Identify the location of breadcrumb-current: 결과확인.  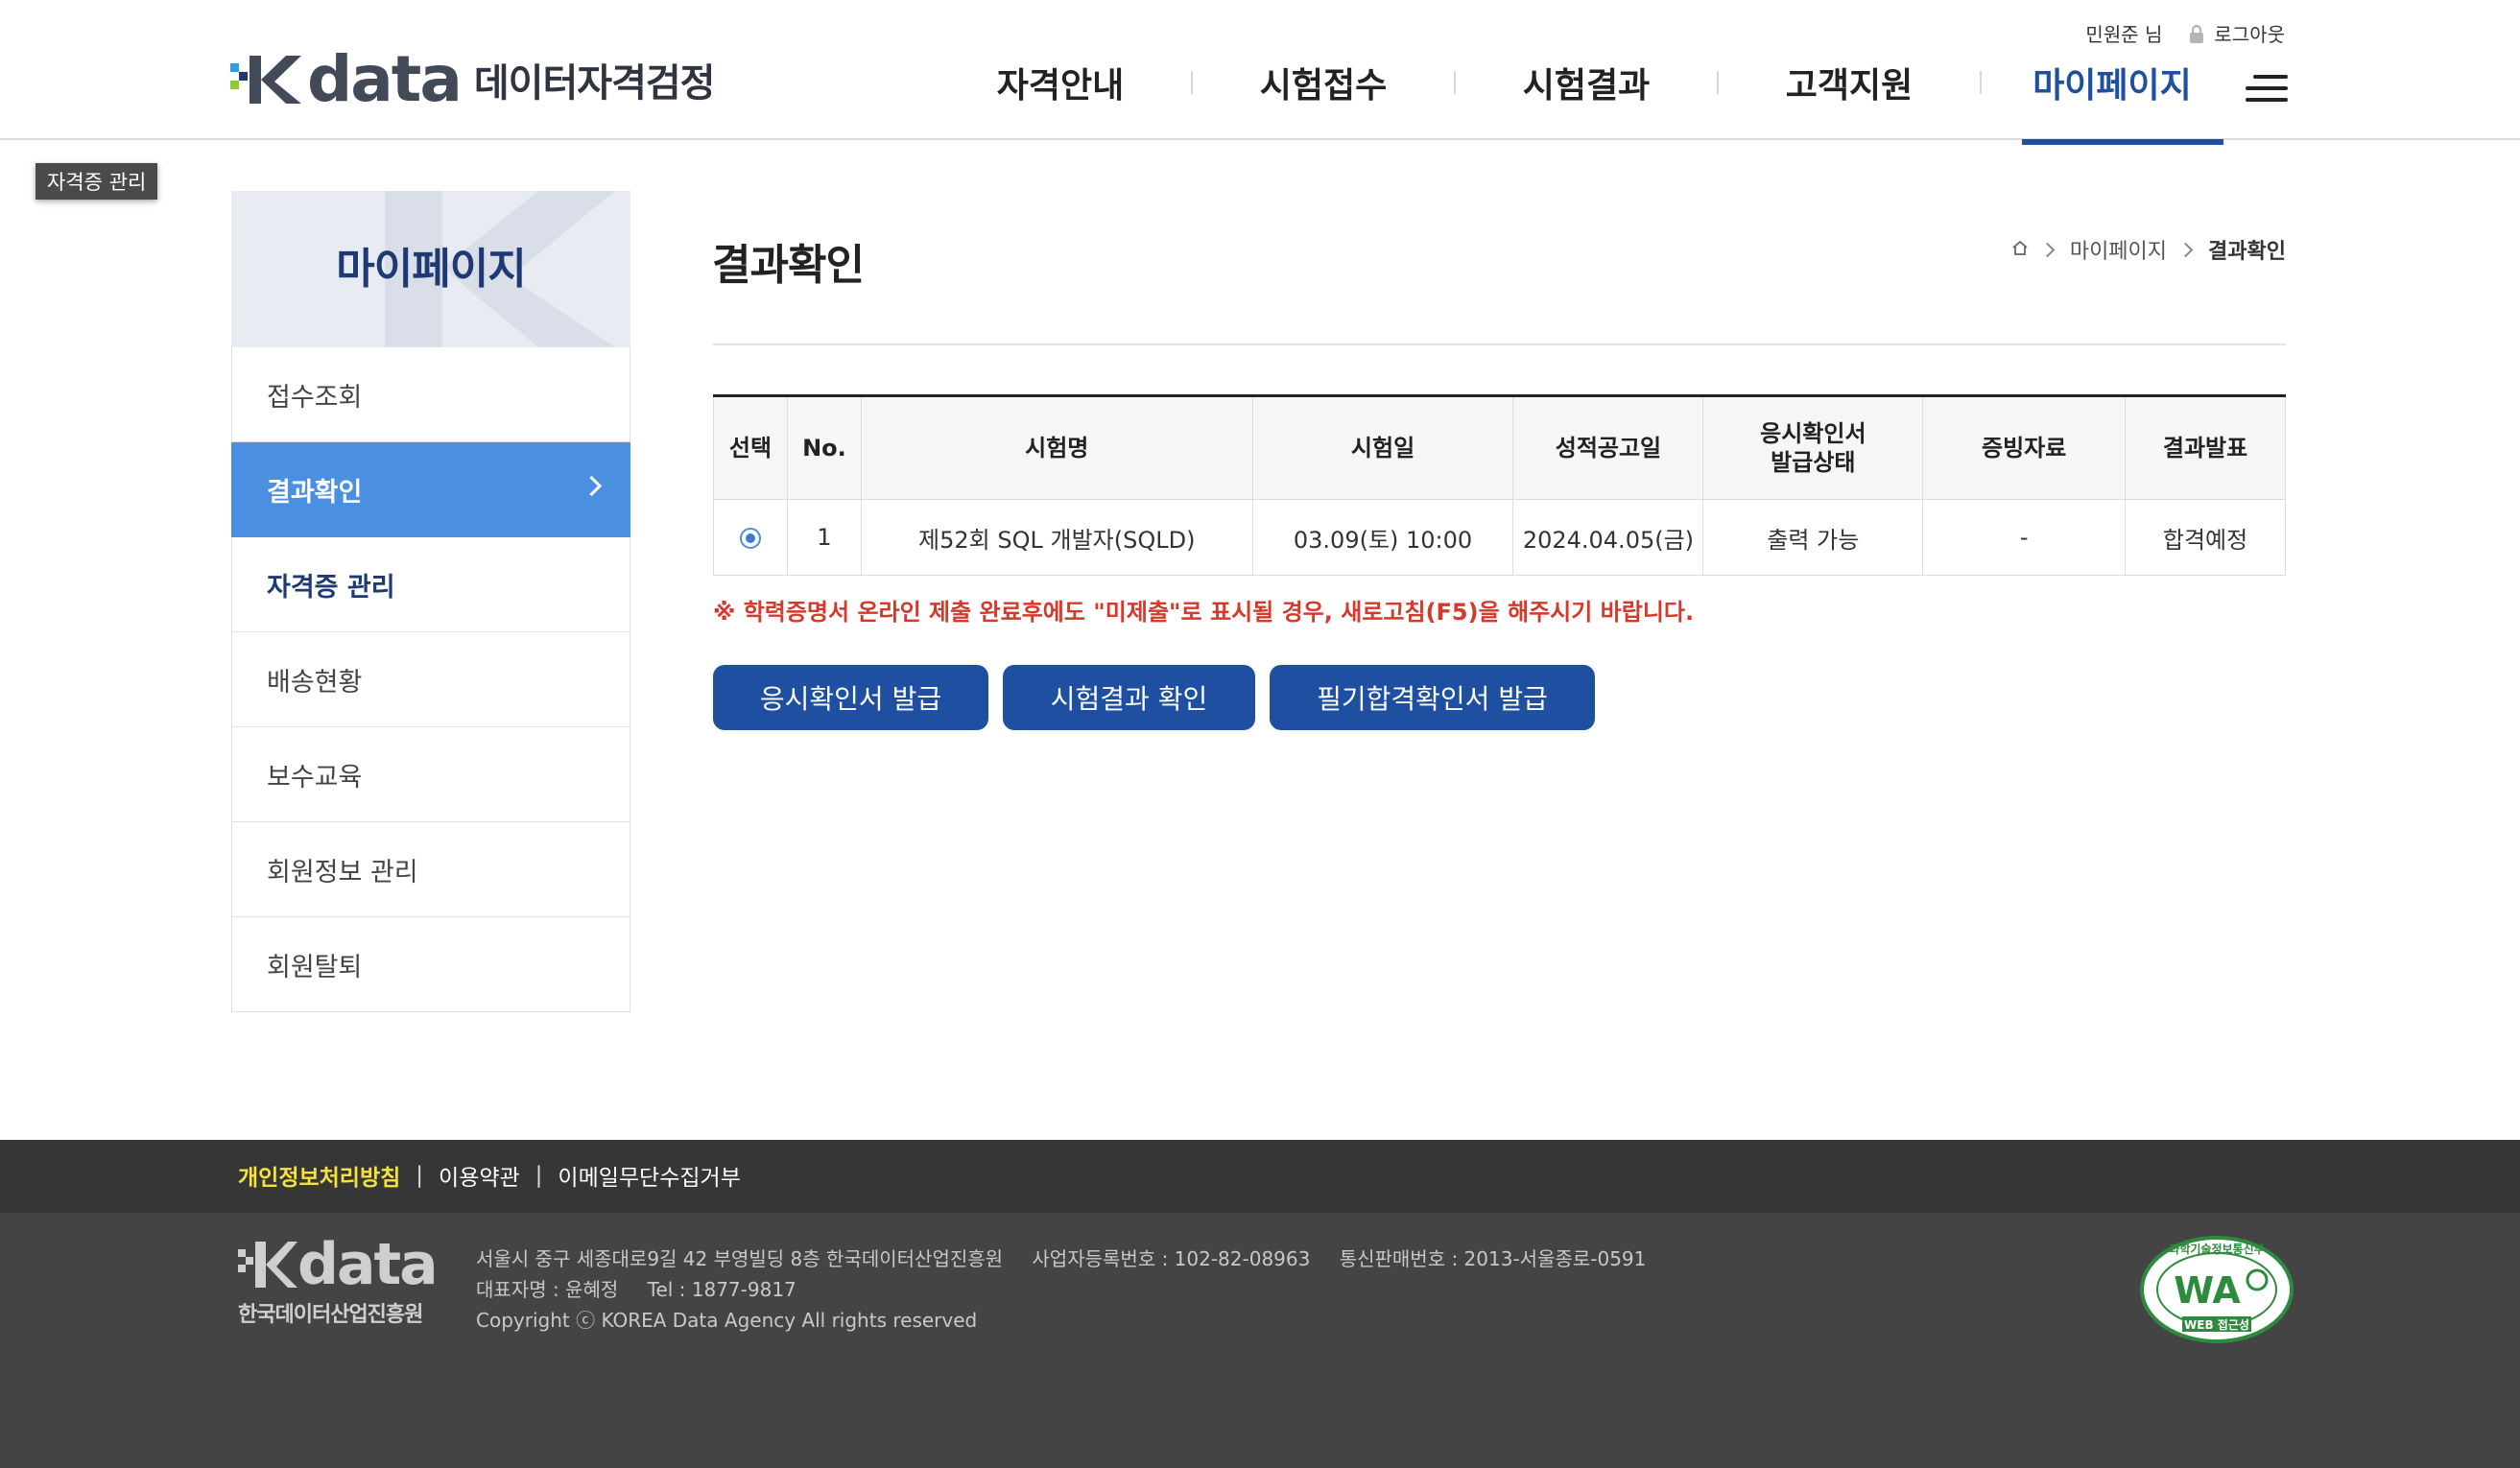
(2247, 252).